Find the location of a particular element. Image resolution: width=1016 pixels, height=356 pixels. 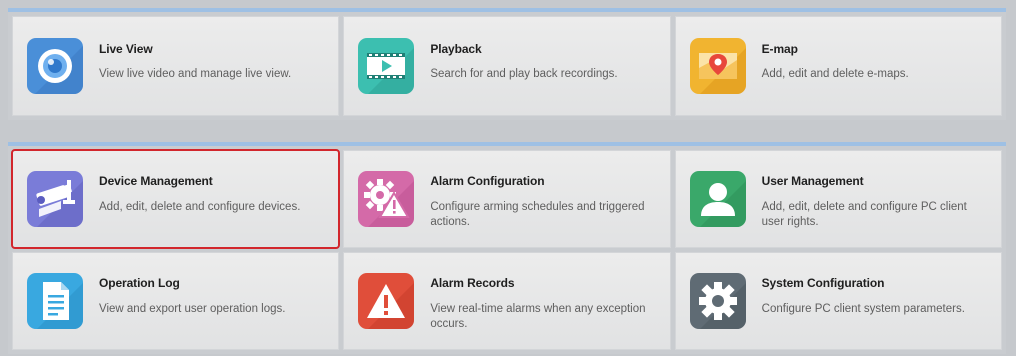

tile-description: Search for and play back recordings. is located at coordinates (524, 74).